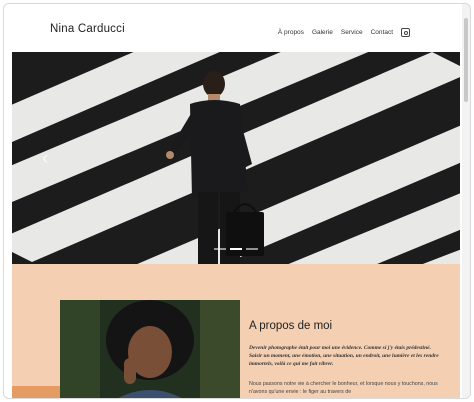 This screenshot has width=474, height=402. Describe the element at coordinates (87, 29) in the screenshot. I see `site-brand: Nina Carducci` at that location.